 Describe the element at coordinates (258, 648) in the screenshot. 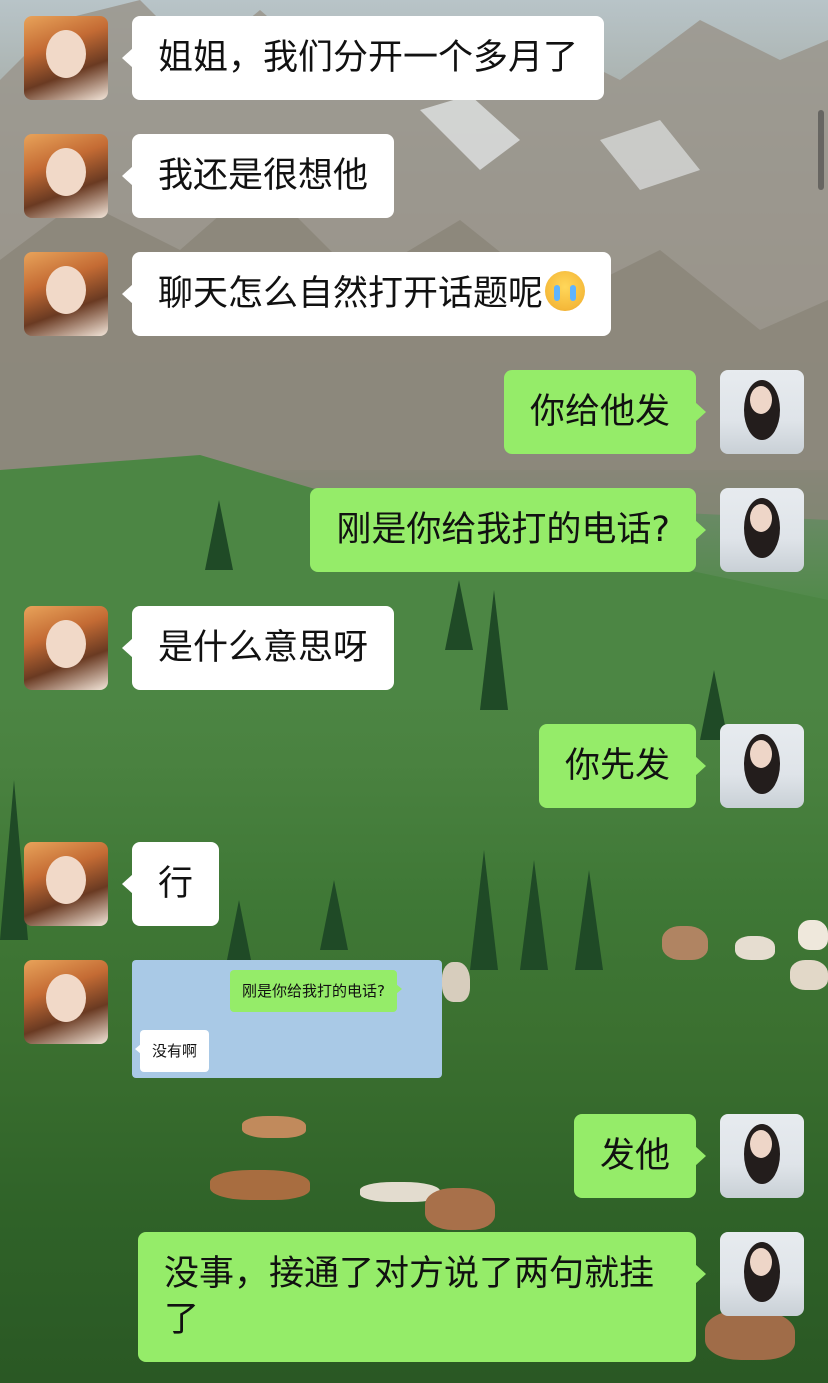

I see `message-bubble: 是什么意思呀` at that location.